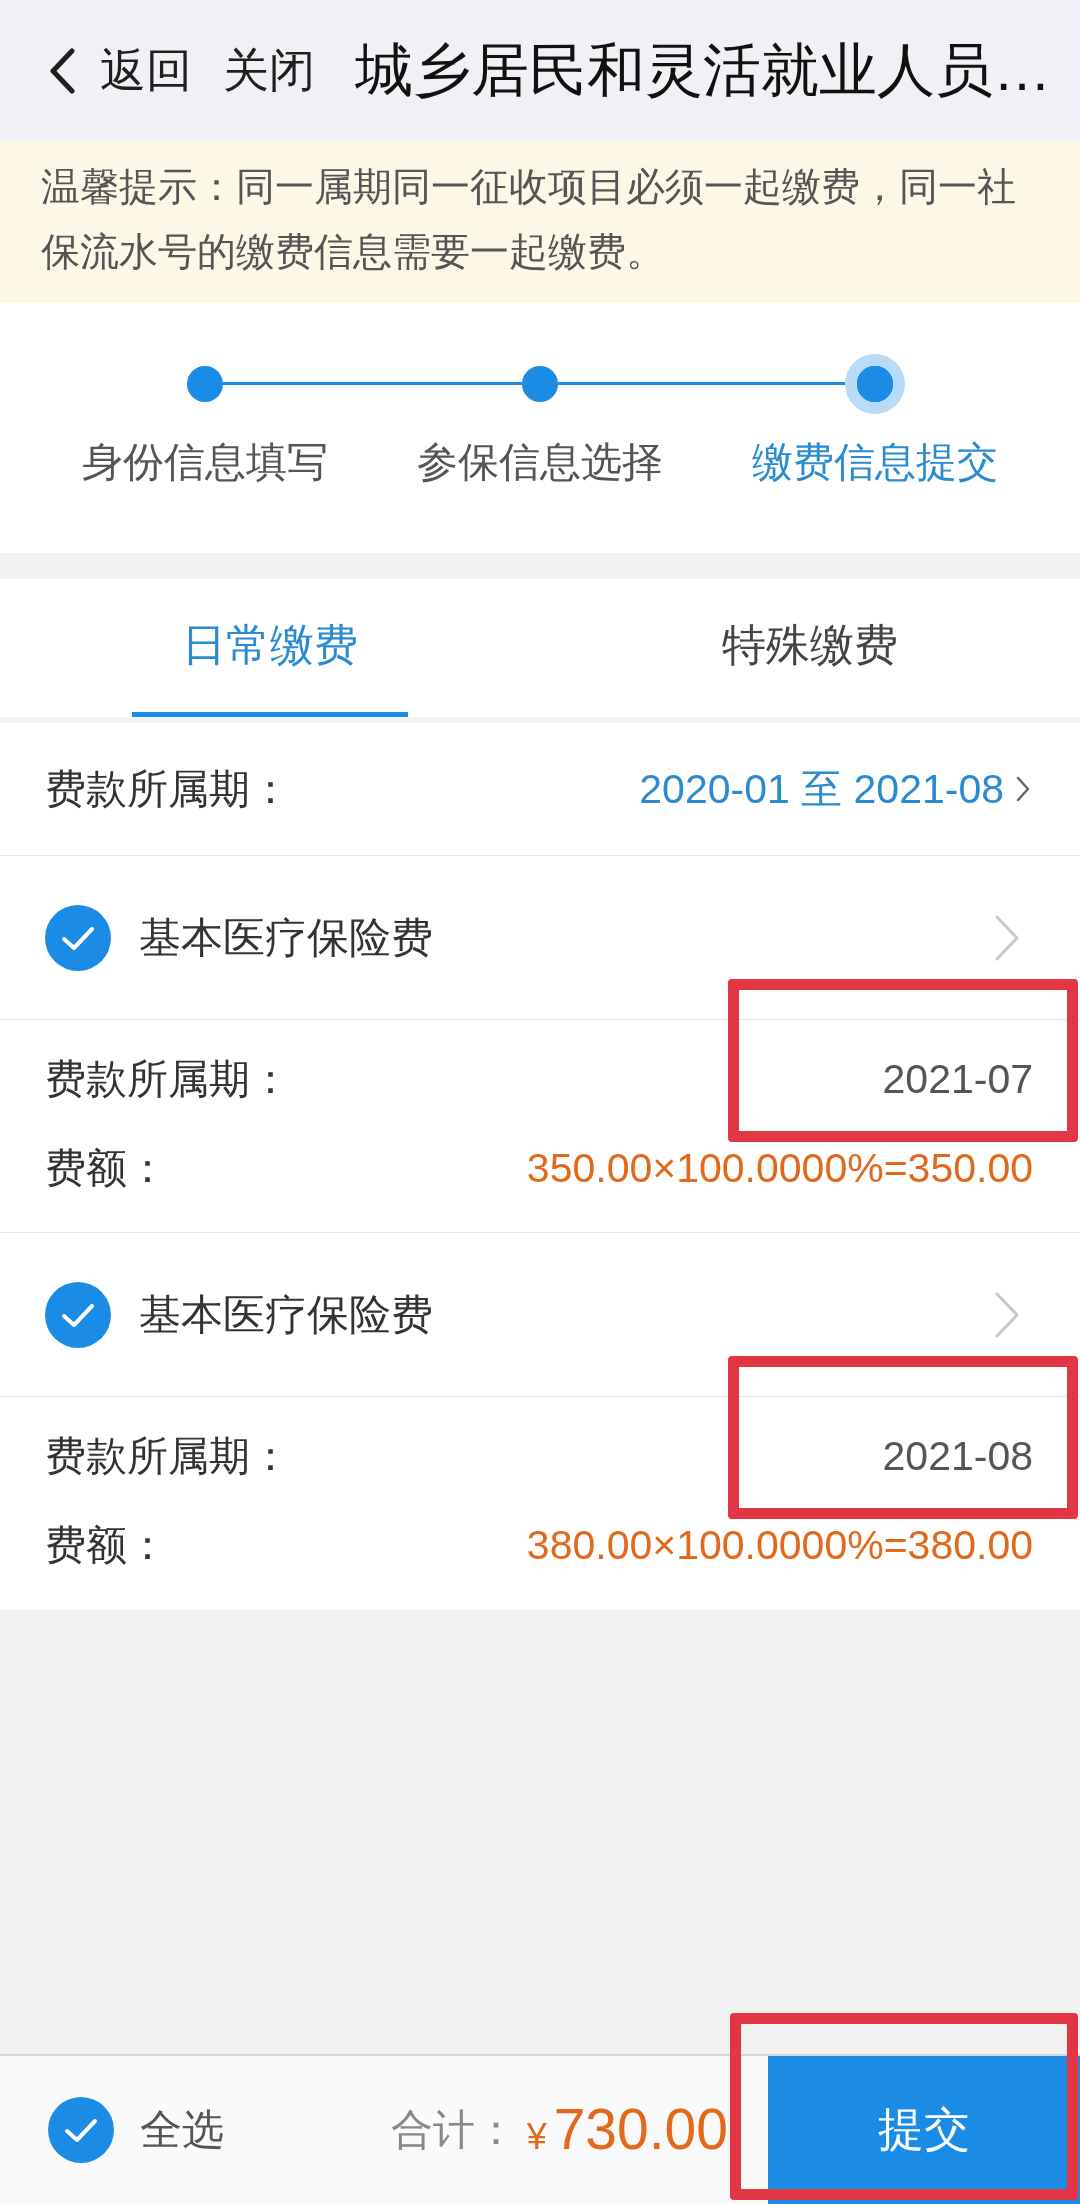 The width and height of the screenshot is (1080, 2204). Describe the element at coordinates (136, 2130) in the screenshot. I see `select-all-checkbox: 全选` at that location.